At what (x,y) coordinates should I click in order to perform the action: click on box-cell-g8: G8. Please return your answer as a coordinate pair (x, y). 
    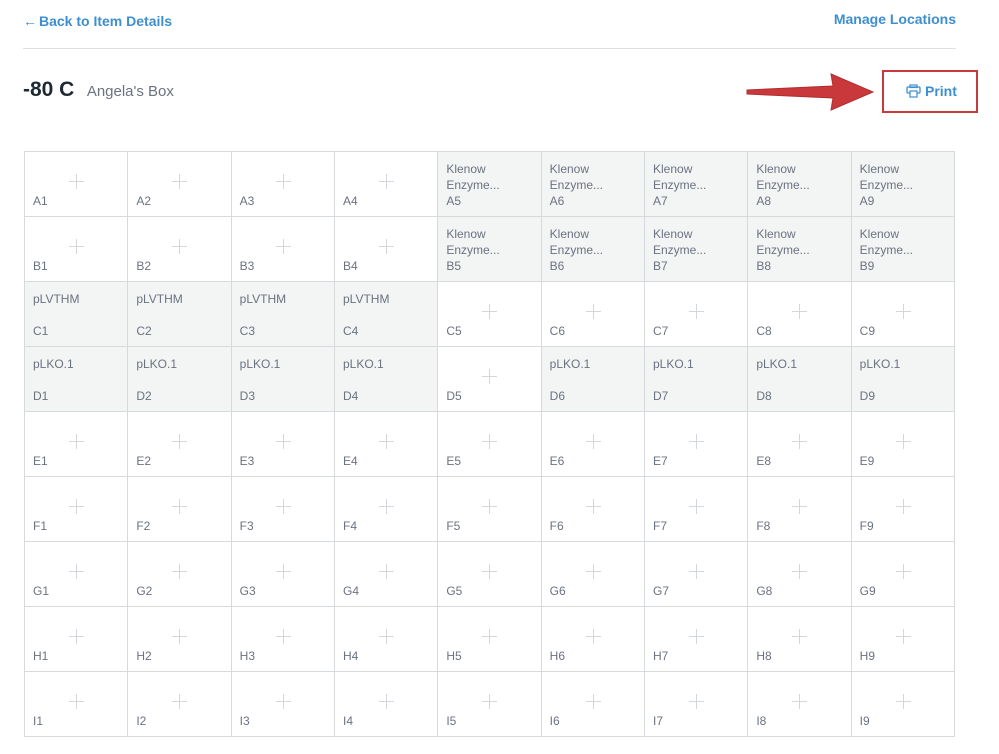
    Looking at the image, I should click on (800, 574).